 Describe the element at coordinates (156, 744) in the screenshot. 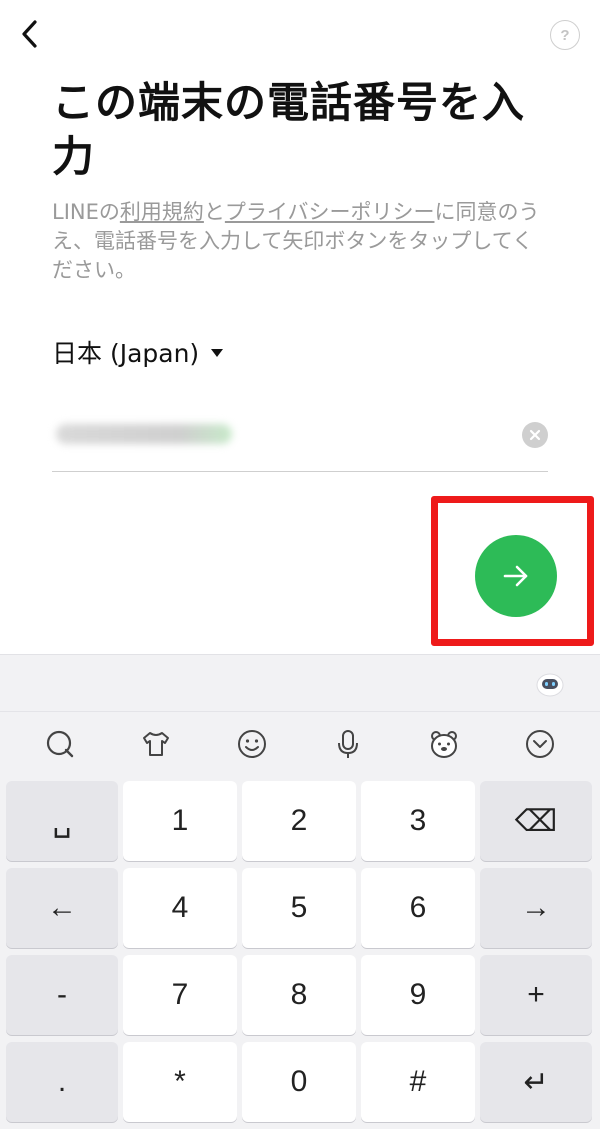

I see `shirt-icon` at that location.